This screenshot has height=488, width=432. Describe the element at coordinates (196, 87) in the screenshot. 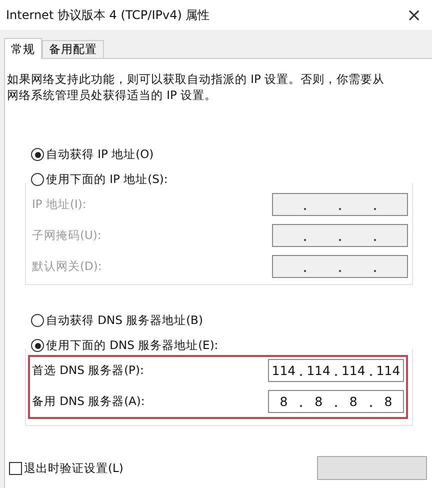

I see `description-text: 如果网络支持此功能，则可以获取自动指派的 IP 设置。否则，你需要从网络系统管理员处获得适当的 IP 设置。` at that location.